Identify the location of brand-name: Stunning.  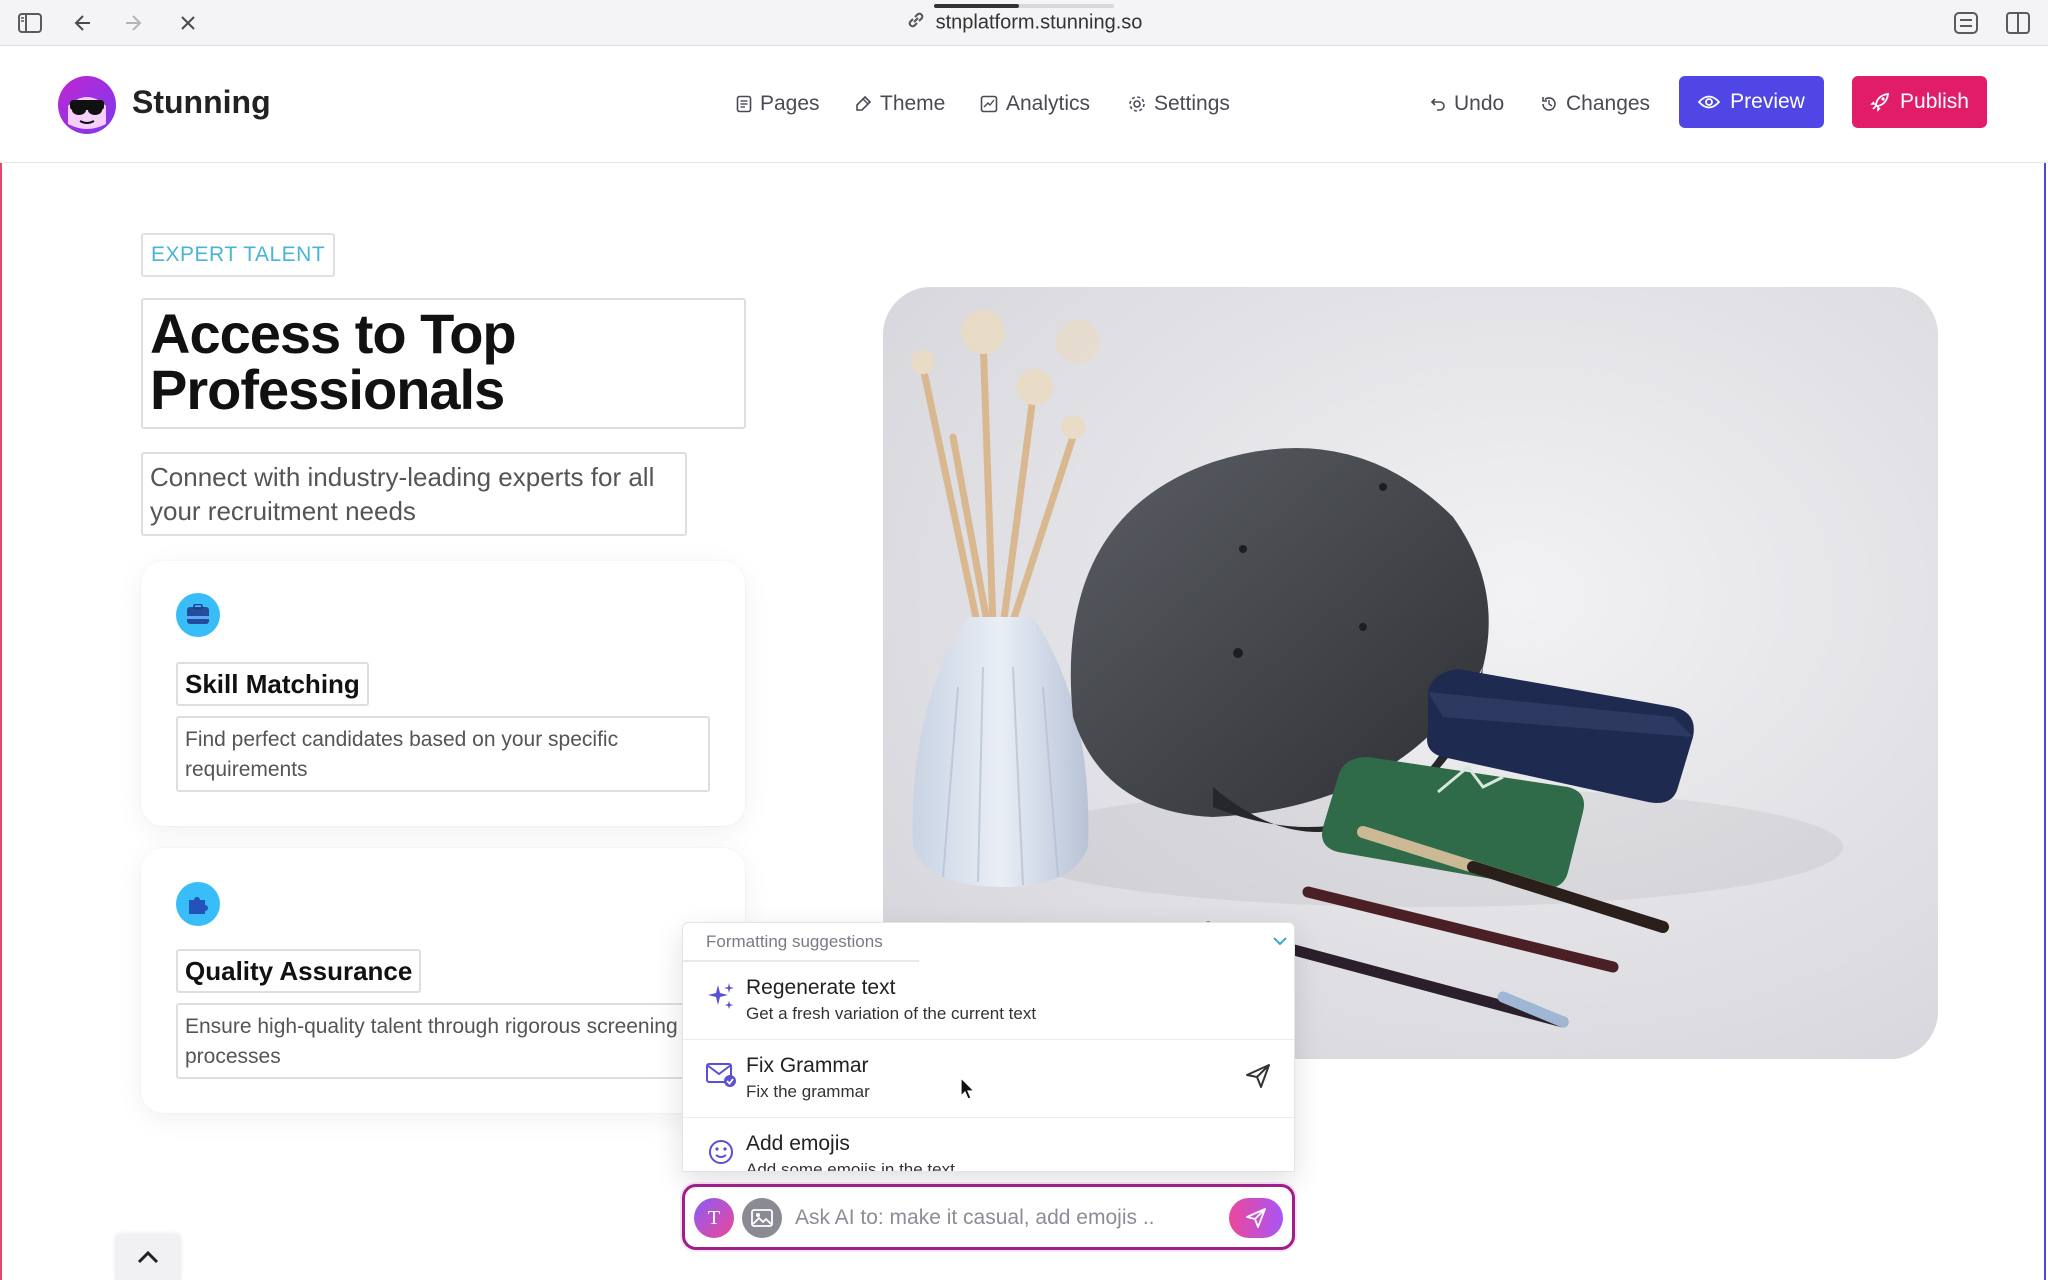
(201, 102).